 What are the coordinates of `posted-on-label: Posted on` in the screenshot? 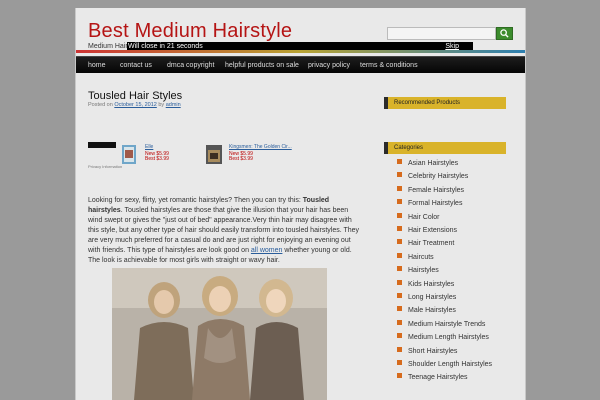 It's located at (100, 105).